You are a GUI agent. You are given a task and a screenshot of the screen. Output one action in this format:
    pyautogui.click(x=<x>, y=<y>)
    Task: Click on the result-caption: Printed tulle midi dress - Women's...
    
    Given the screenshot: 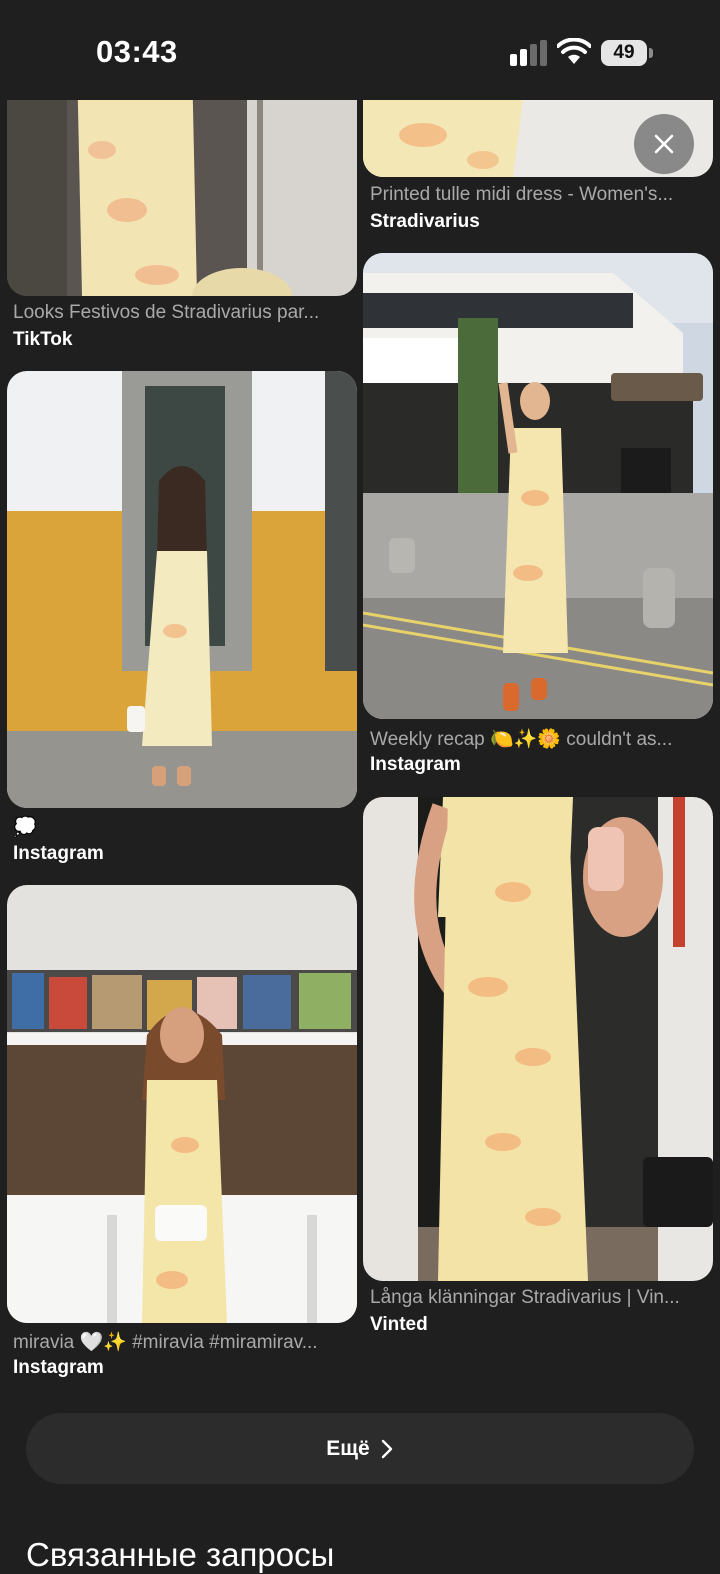 What is the action you would take?
    pyautogui.click(x=538, y=195)
    